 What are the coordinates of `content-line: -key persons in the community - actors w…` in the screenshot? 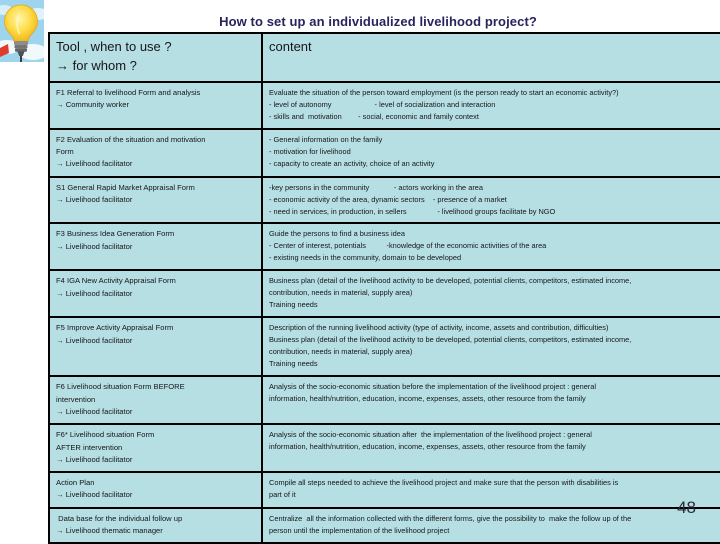 It's located at (376, 187).